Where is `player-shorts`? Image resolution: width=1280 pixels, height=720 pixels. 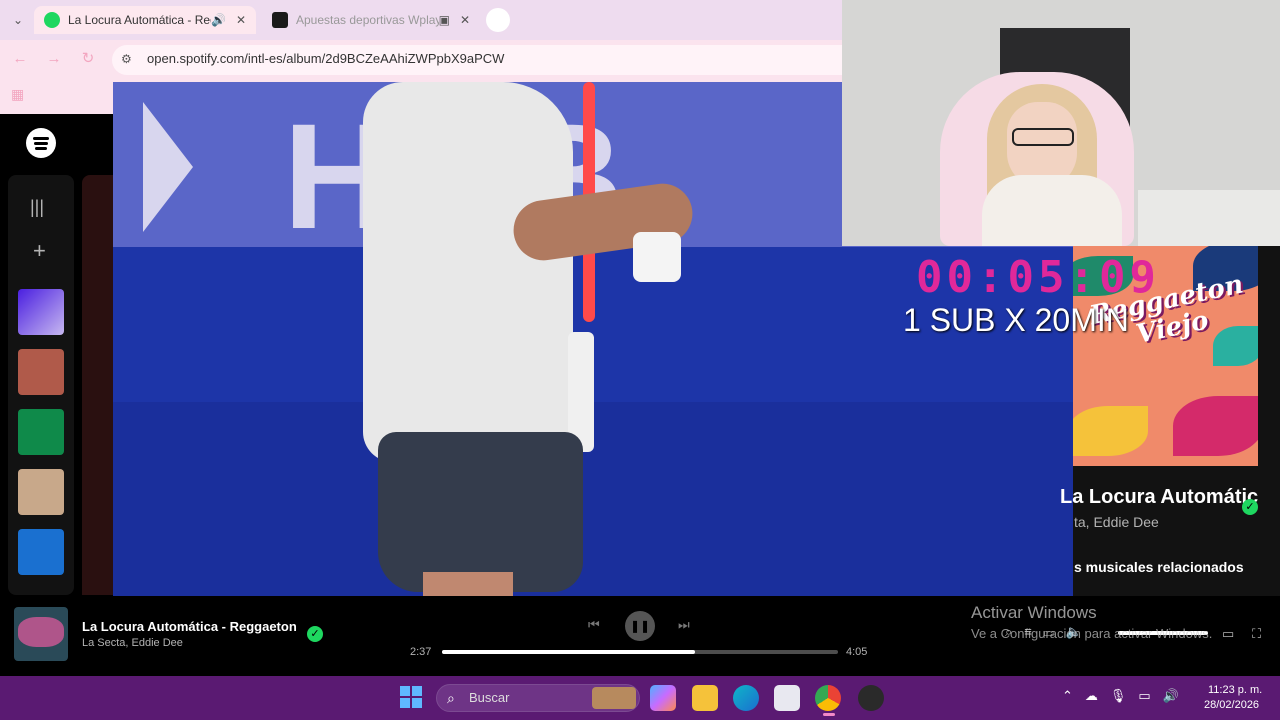
player-shorts is located at coordinates (480, 512).